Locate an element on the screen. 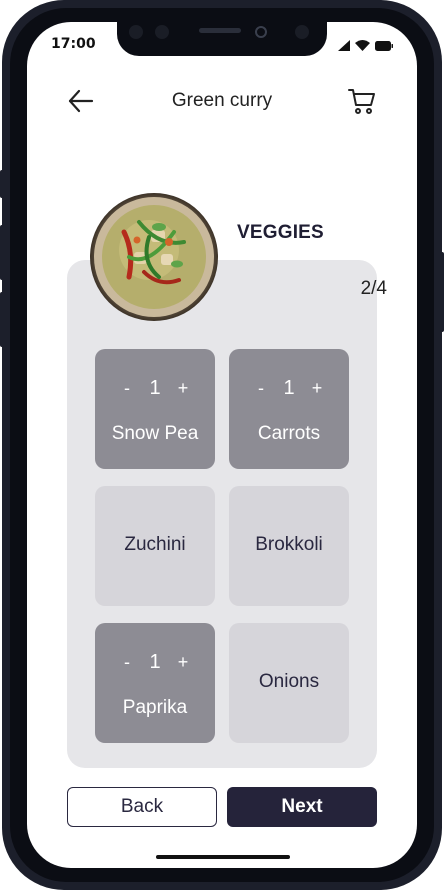 The height and width of the screenshot is (890, 444). ingredient-tile-onions: Onions is located at coordinates (289, 683).